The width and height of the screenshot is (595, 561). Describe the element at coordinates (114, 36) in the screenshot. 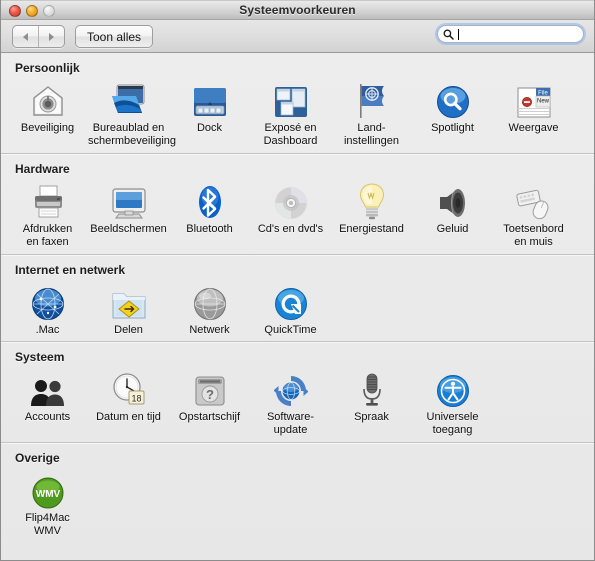

I see `show-all-button: Toon alles` at that location.